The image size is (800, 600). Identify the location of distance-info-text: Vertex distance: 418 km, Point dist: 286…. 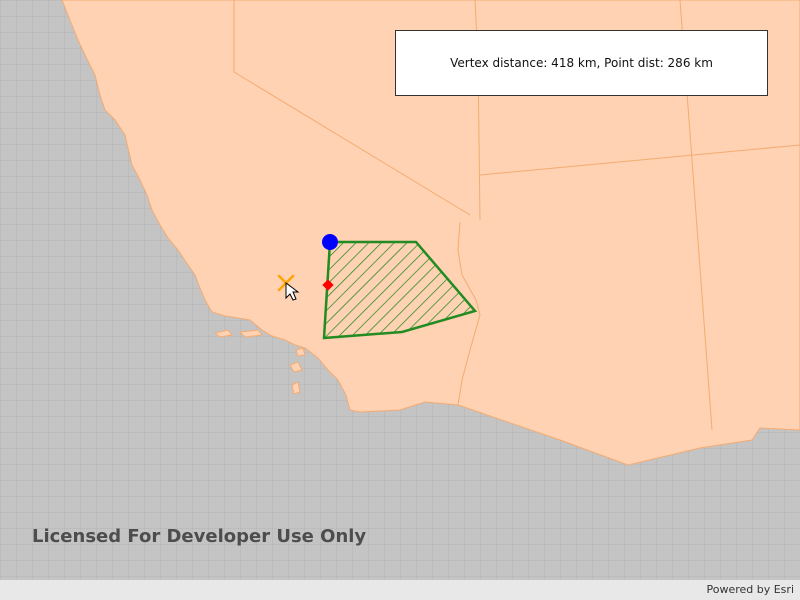
(581, 63).